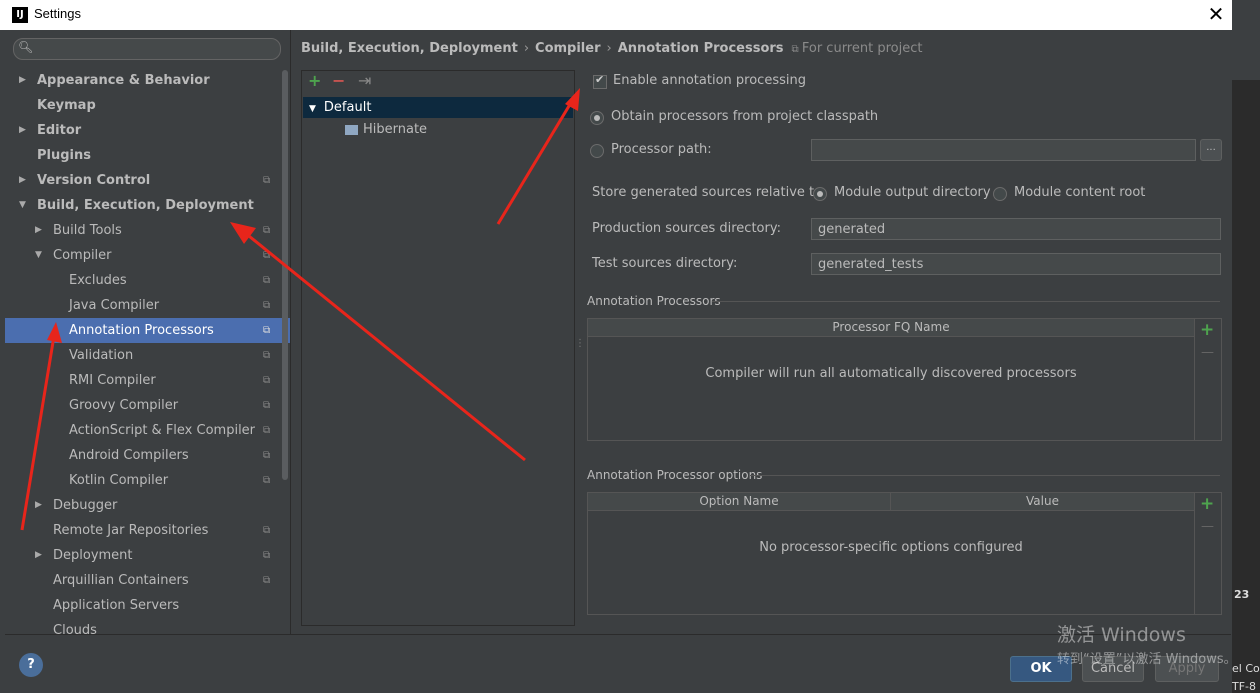  I want to click on tree-item: Remote Jar Repositories ⧉, so click(147, 530).